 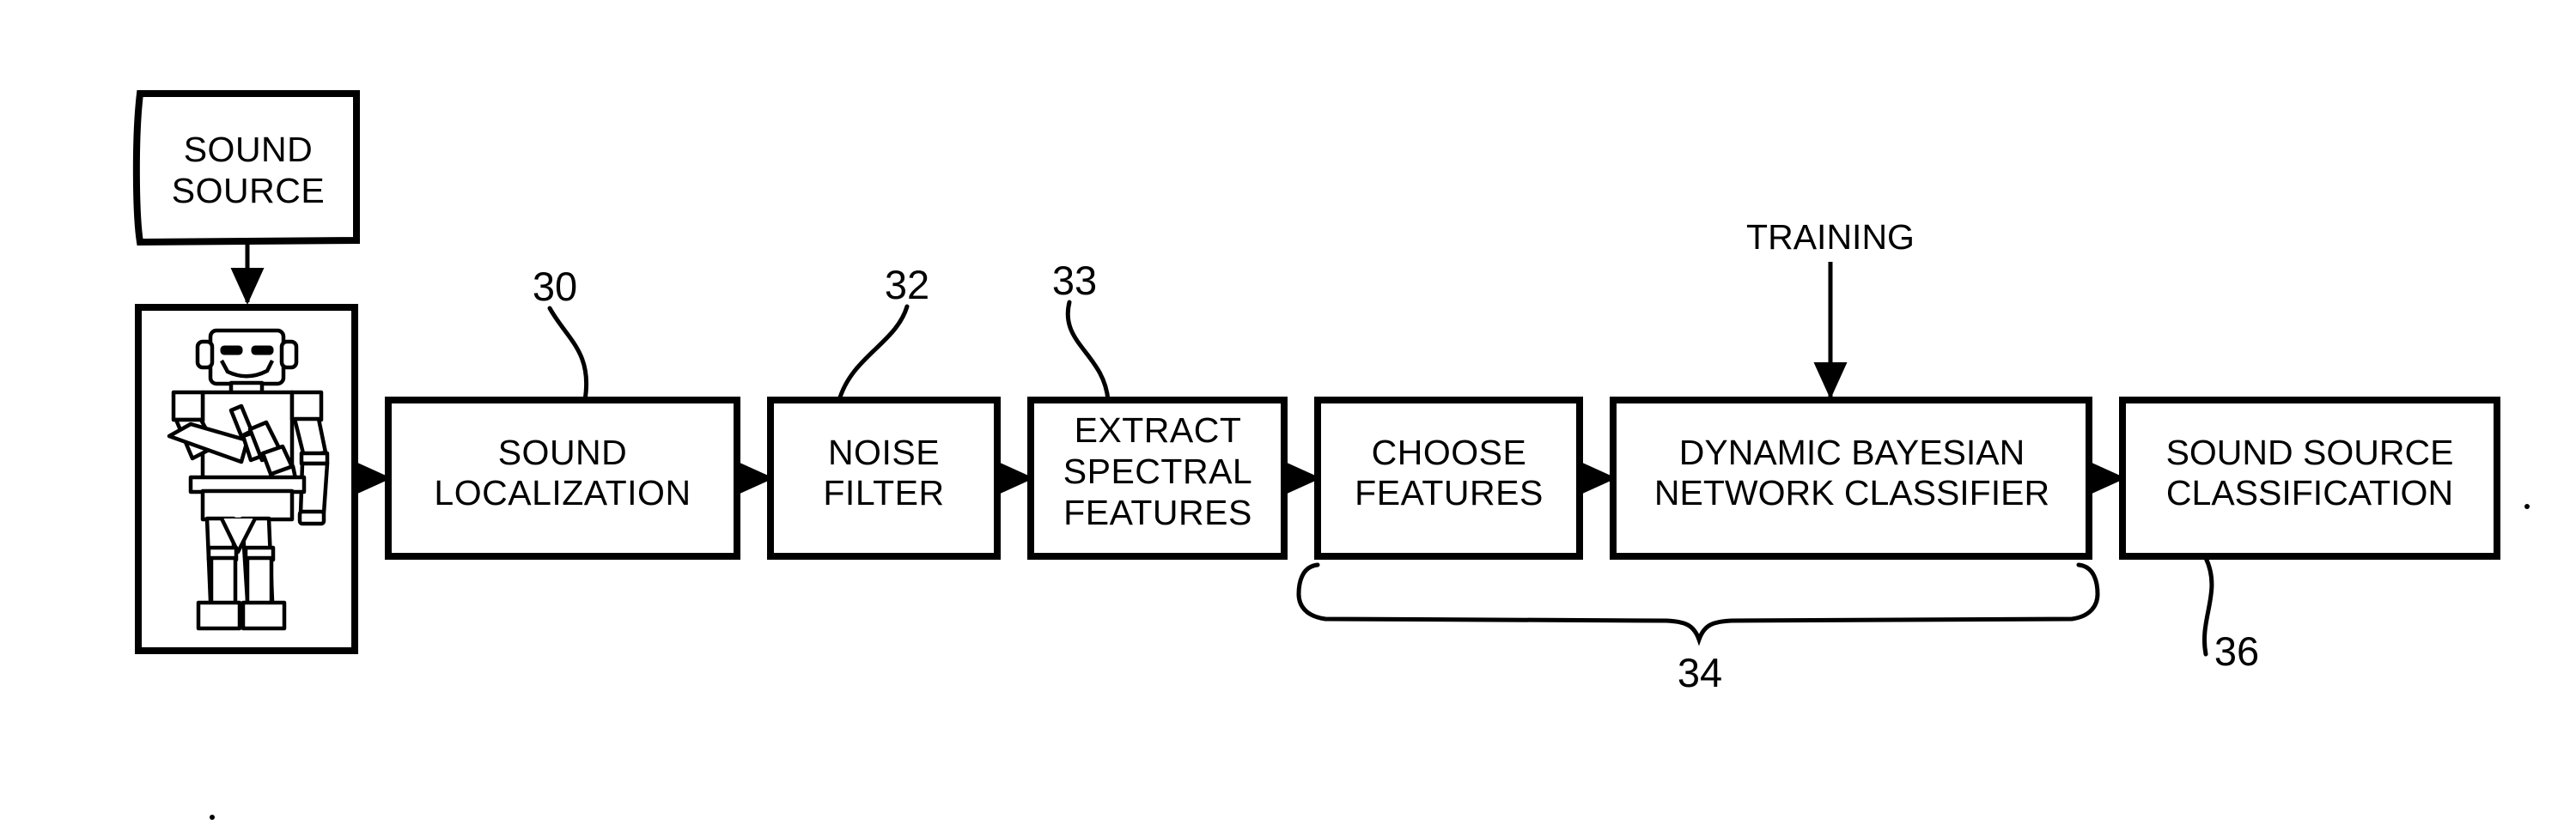 What do you see at coordinates (2309, 536) in the screenshot?
I see `sound-source-classification-block: SOUND SOURCE CLASSIFICATION 36` at bounding box center [2309, 536].